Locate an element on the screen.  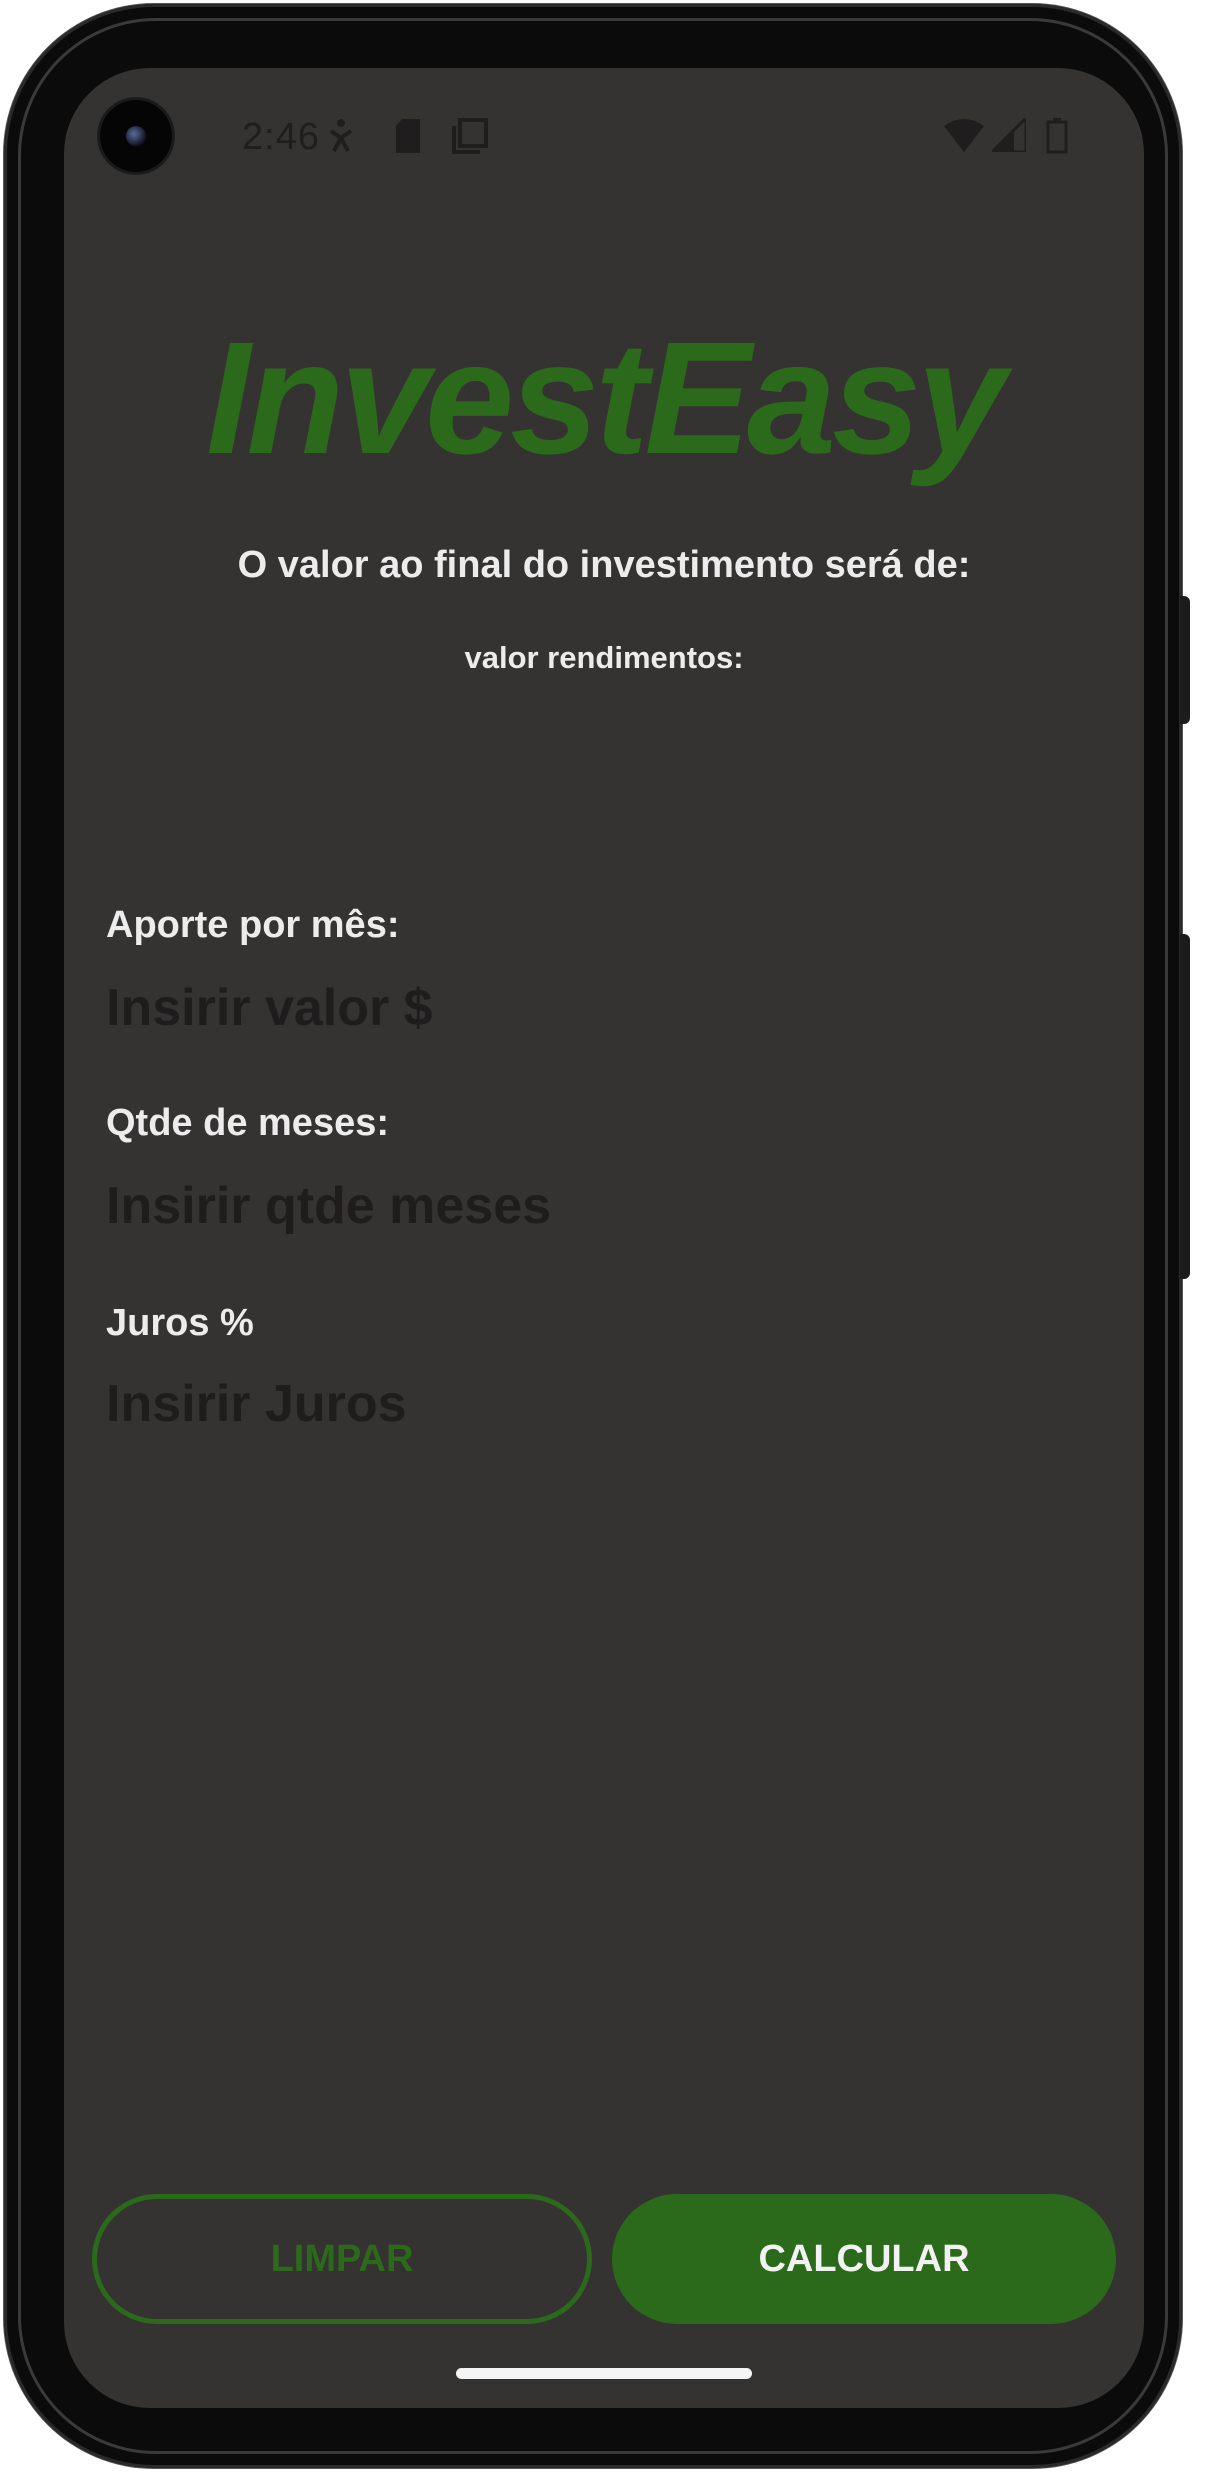
wifi-icon is located at coordinates (964, 137).